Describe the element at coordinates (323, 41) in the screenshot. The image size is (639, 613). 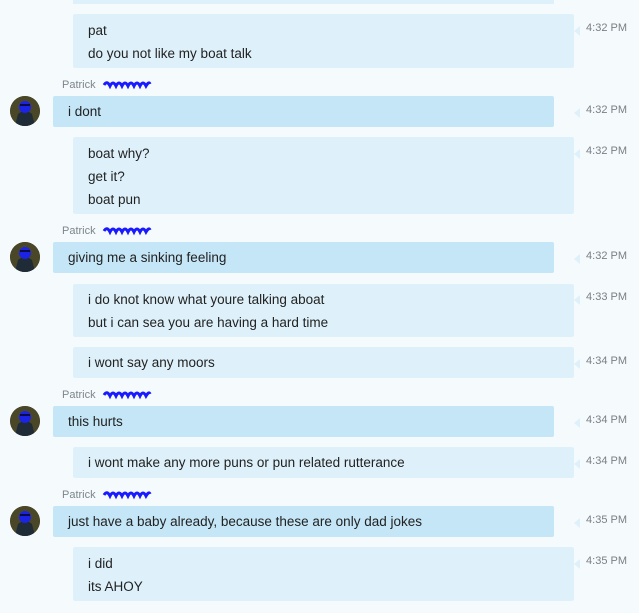
I see `message-bubble-outgoing: pat do you not like my boat talk` at that location.